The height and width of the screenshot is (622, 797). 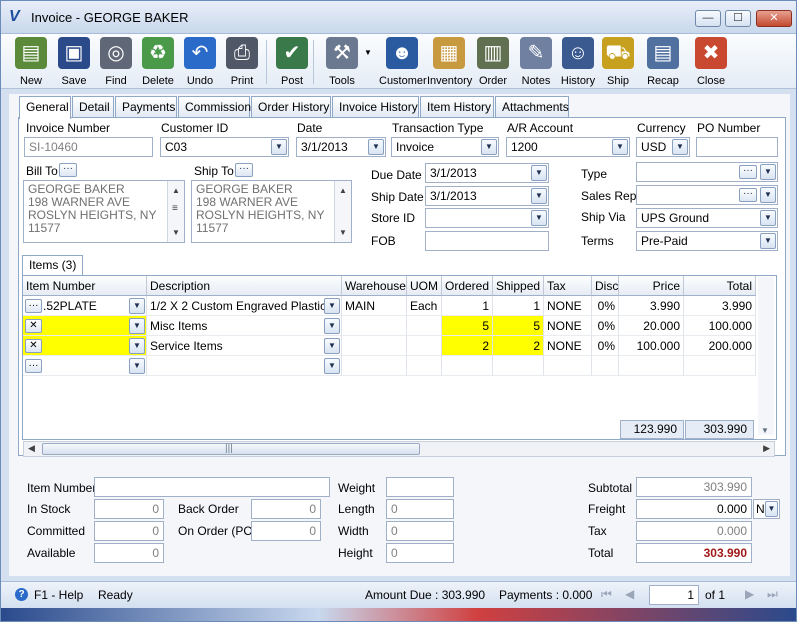 I want to click on last-page-icon: ⏭, so click(x=772, y=594).